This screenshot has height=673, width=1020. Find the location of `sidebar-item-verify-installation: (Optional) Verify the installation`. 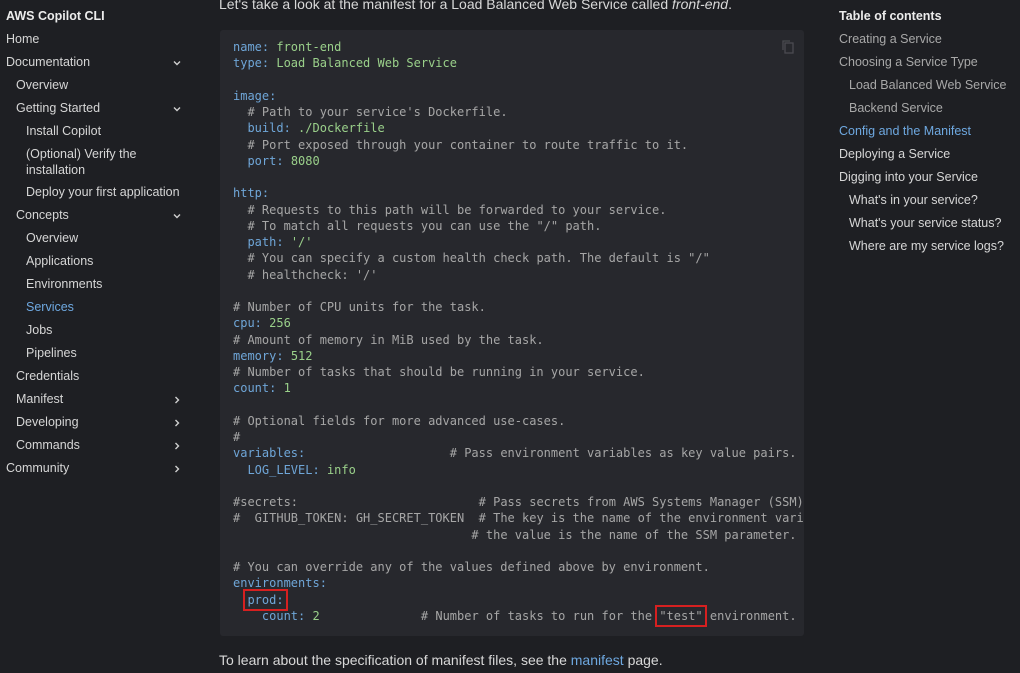

sidebar-item-verify-installation: (Optional) Verify the installation is located at coordinates (101, 162).